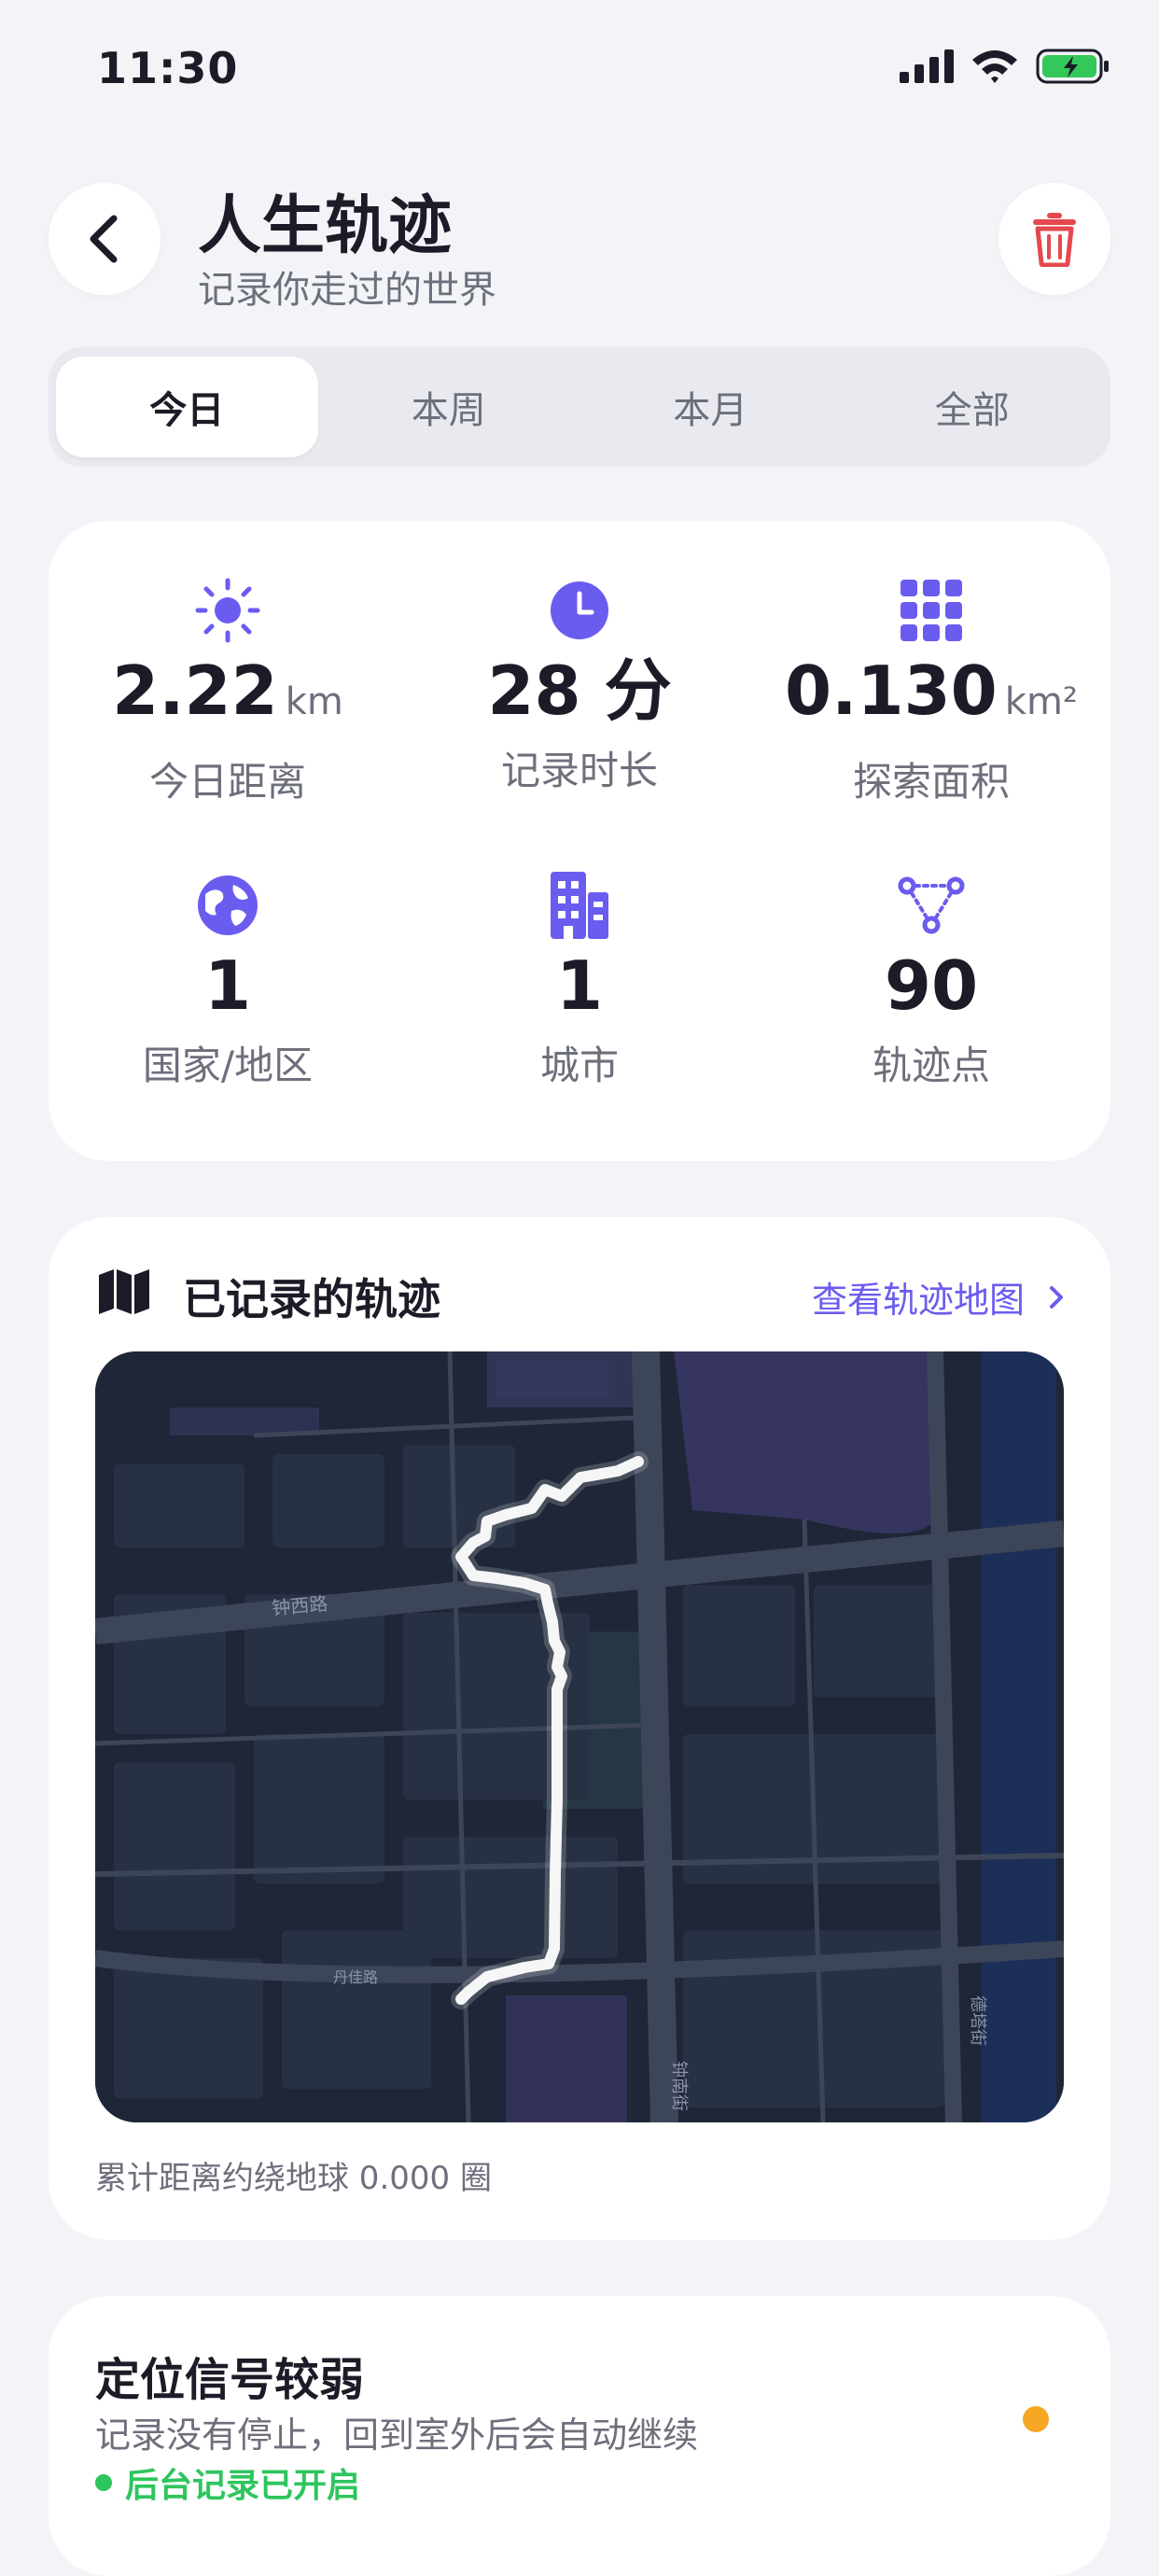 The width and height of the screenshot is (1159, 2576). Describe the element at coordinates (932, 985) in the screenshot. I see `stat-track-points-value: 90` at that location.